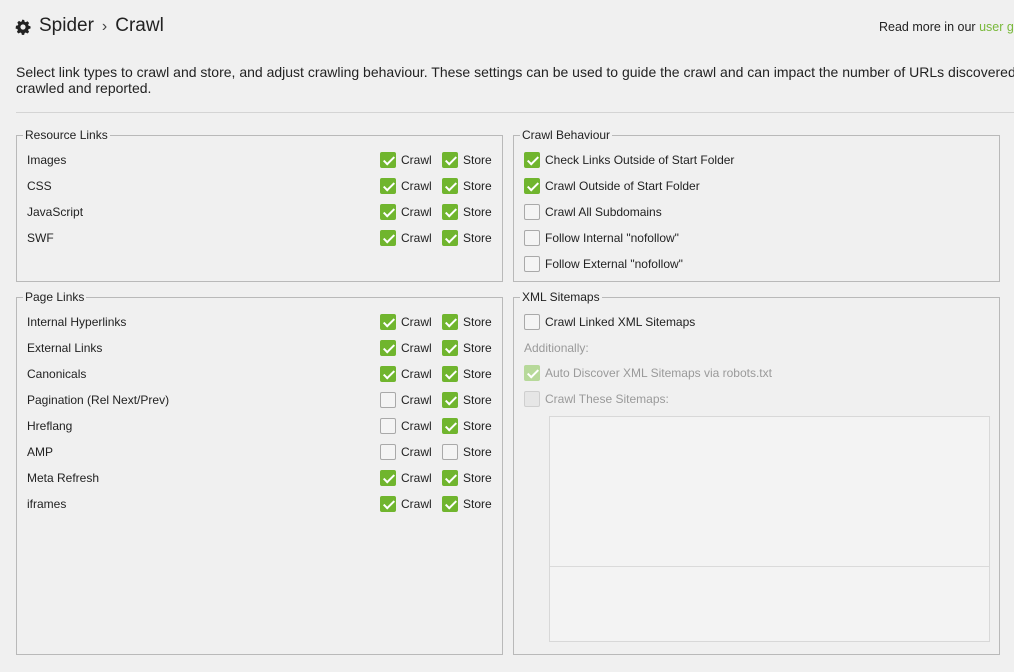 The width and height of the screenshot is (1014, 672). What do you see at coordinates (40, 238) in the screenshot?
I see `resource-swf-label: SWF` at bounding box center [40, 238].